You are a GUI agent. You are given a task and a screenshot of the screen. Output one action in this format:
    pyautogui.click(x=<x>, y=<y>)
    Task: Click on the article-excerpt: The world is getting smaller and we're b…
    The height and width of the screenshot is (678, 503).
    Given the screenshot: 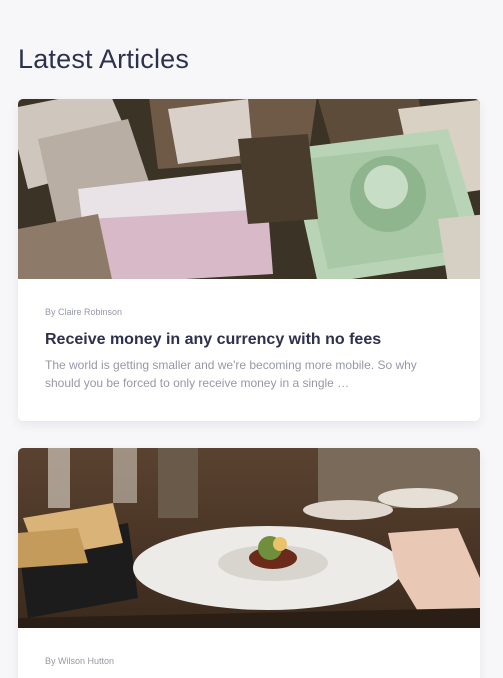 What is the action you would take?
    pyautogui.click(x=231, y=374)
    